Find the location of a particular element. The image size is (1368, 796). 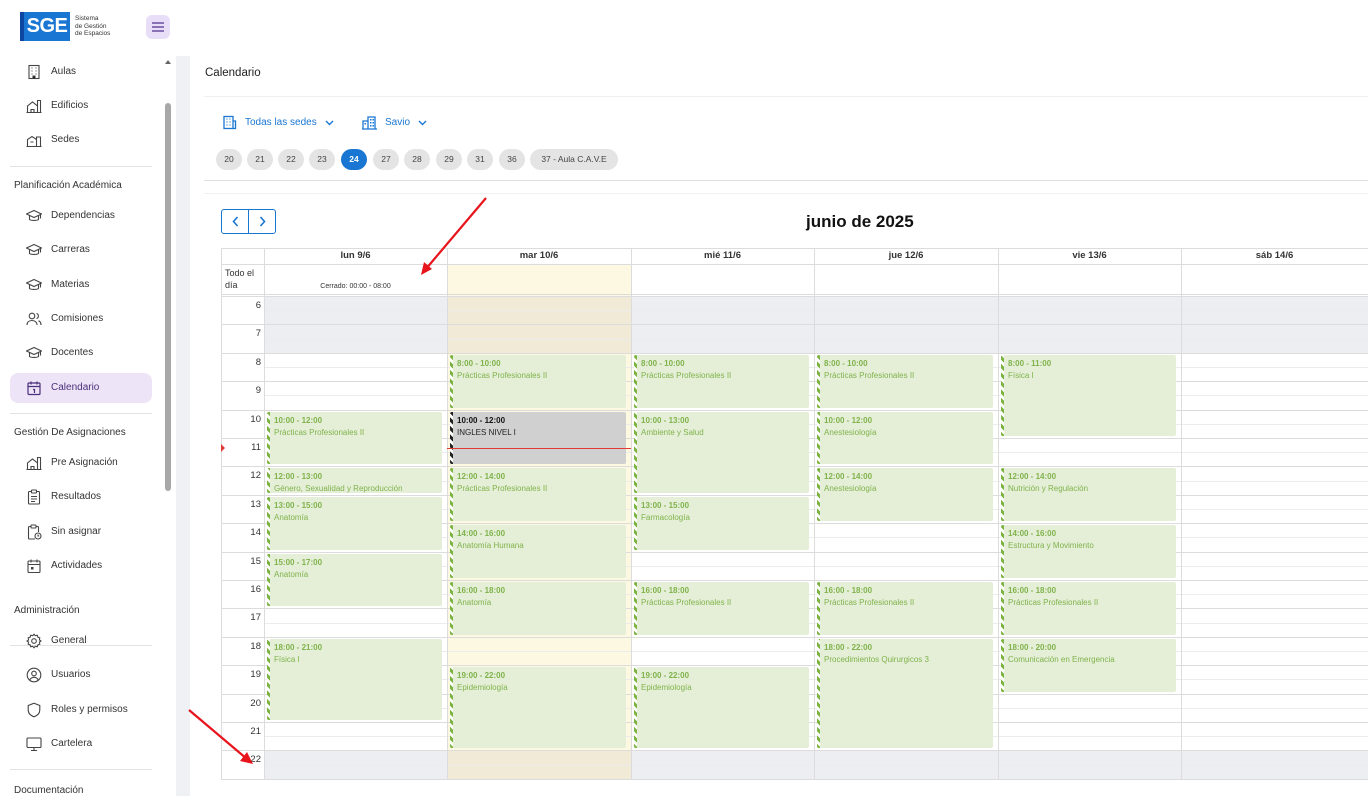

event-time: 8:00 - 11:00 is located at coordinates (1030, 363).